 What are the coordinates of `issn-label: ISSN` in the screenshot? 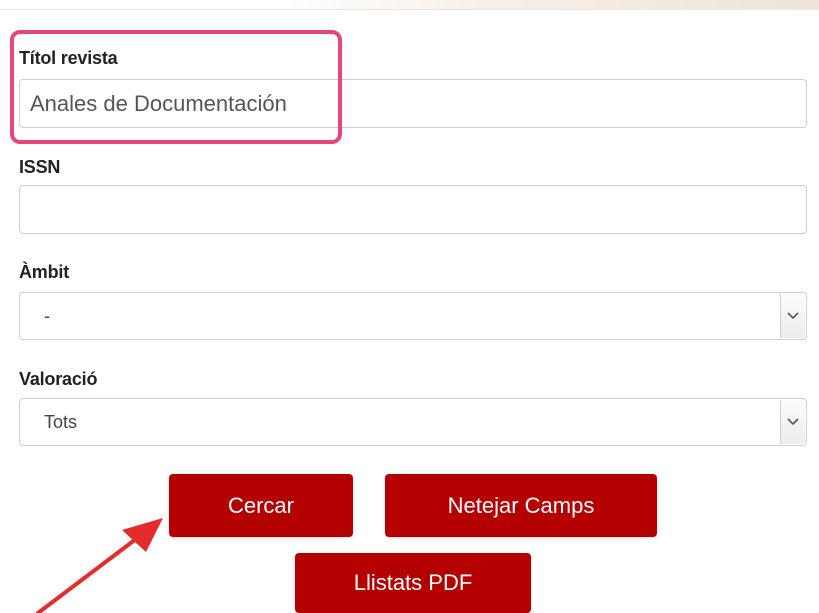 It's located at (40, 167).